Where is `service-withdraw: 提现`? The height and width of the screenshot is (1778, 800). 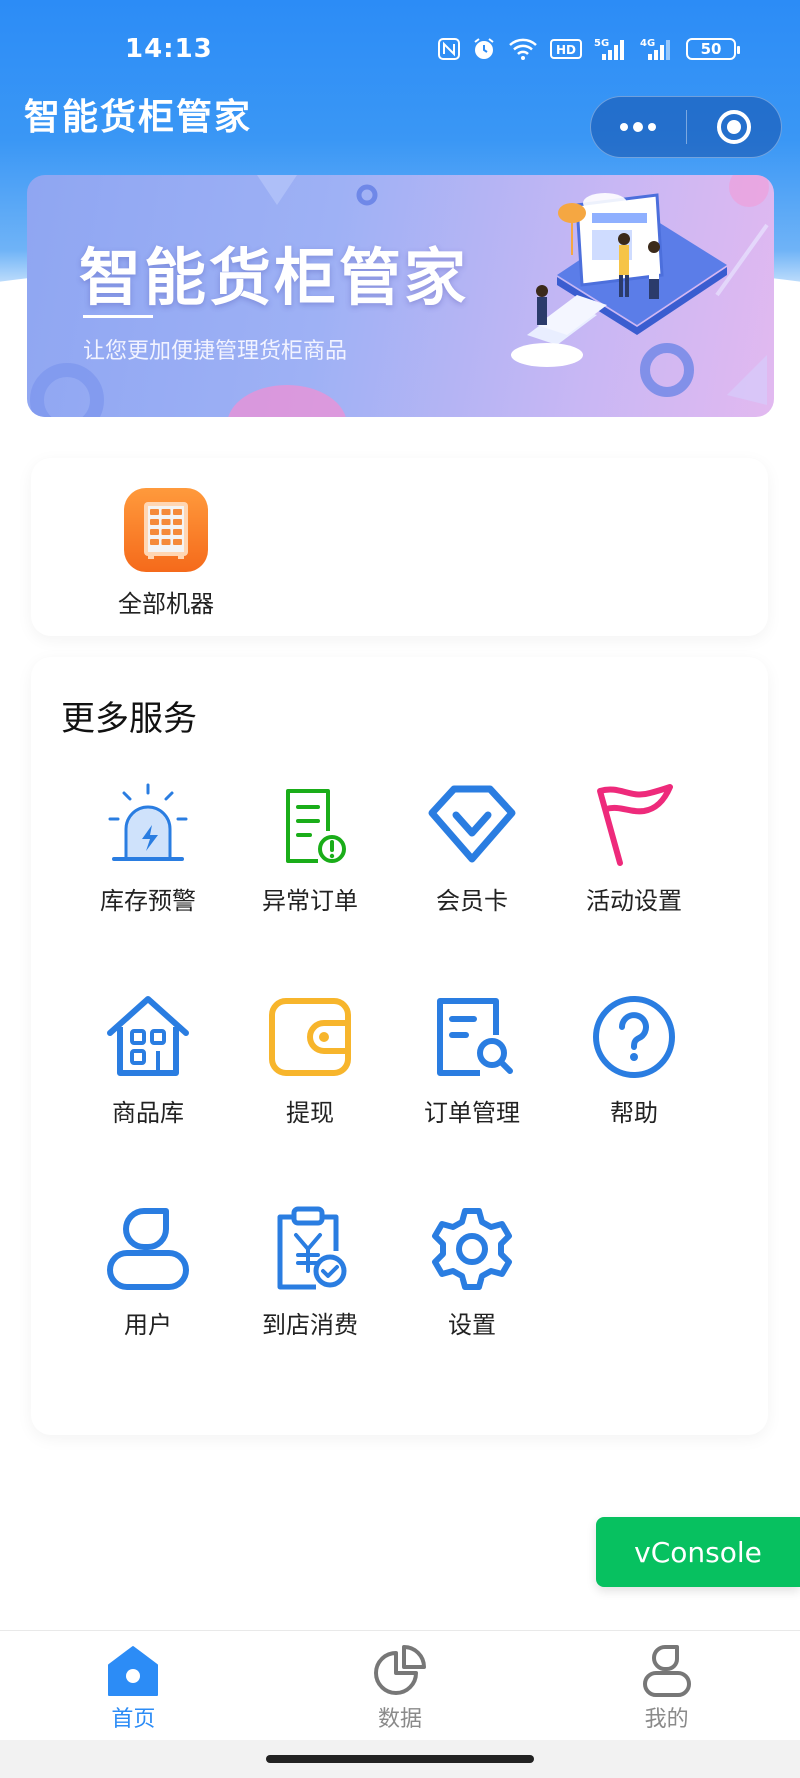
service-withdraw: 提现 is located at coordinates (310, 1057).